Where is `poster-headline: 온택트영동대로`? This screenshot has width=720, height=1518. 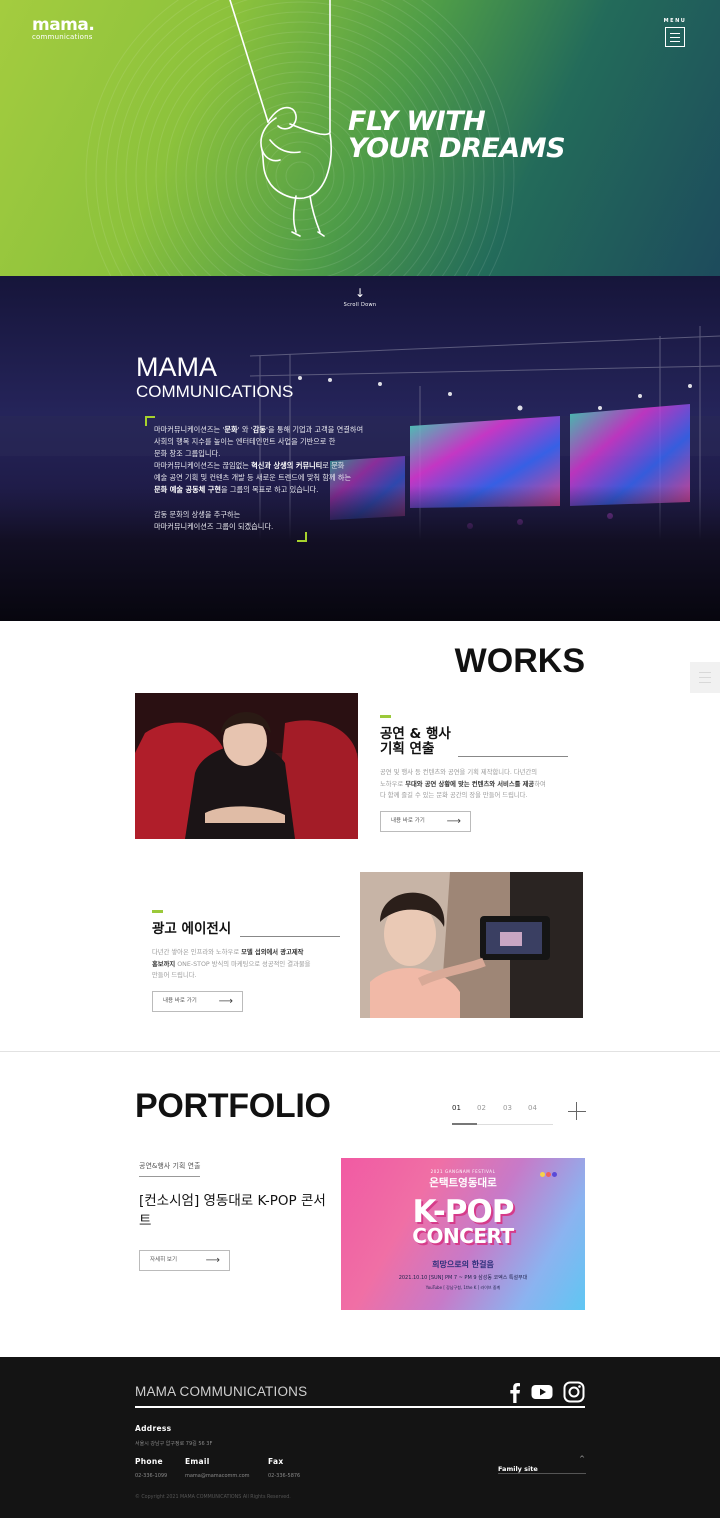
poster-headline: 온택트영동대로 is located at coordinates (463, 1183).